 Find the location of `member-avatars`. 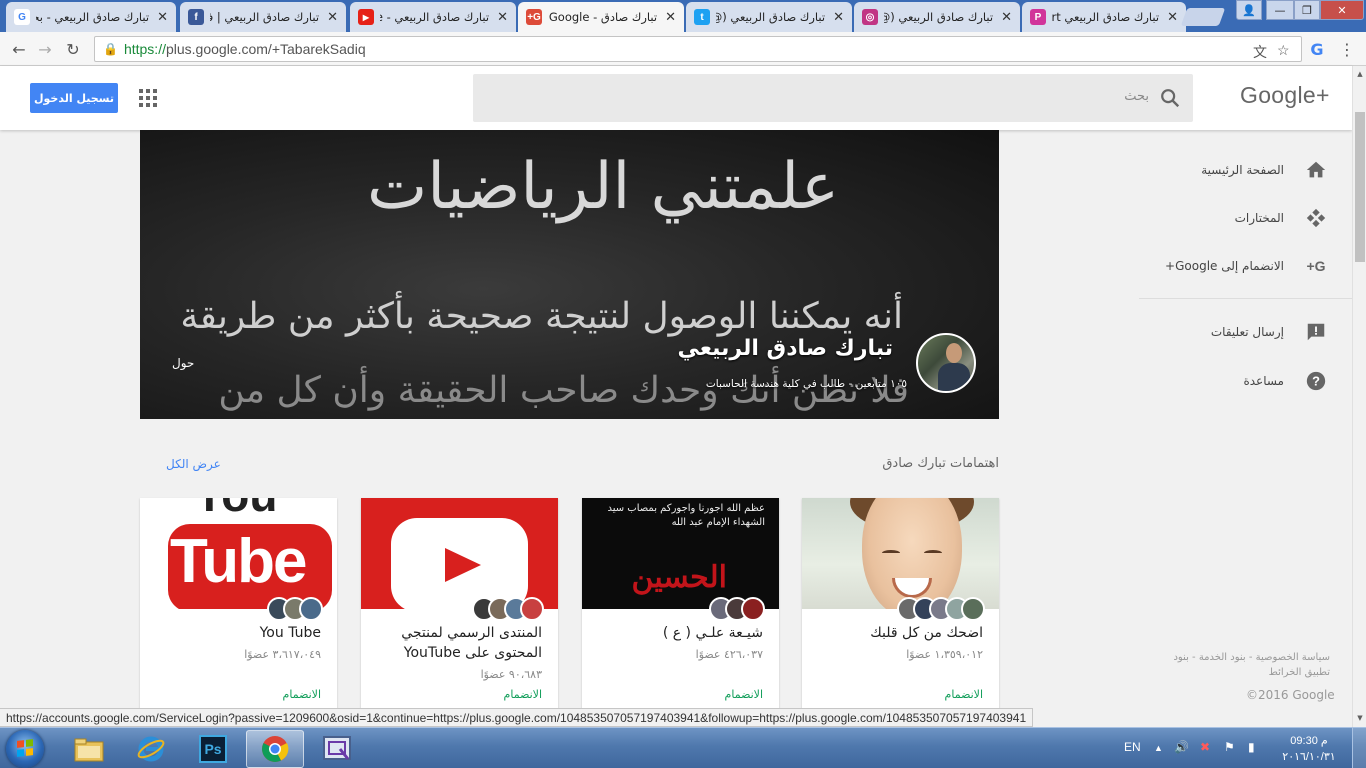

member-avatars is located at coordinates (295, 609).